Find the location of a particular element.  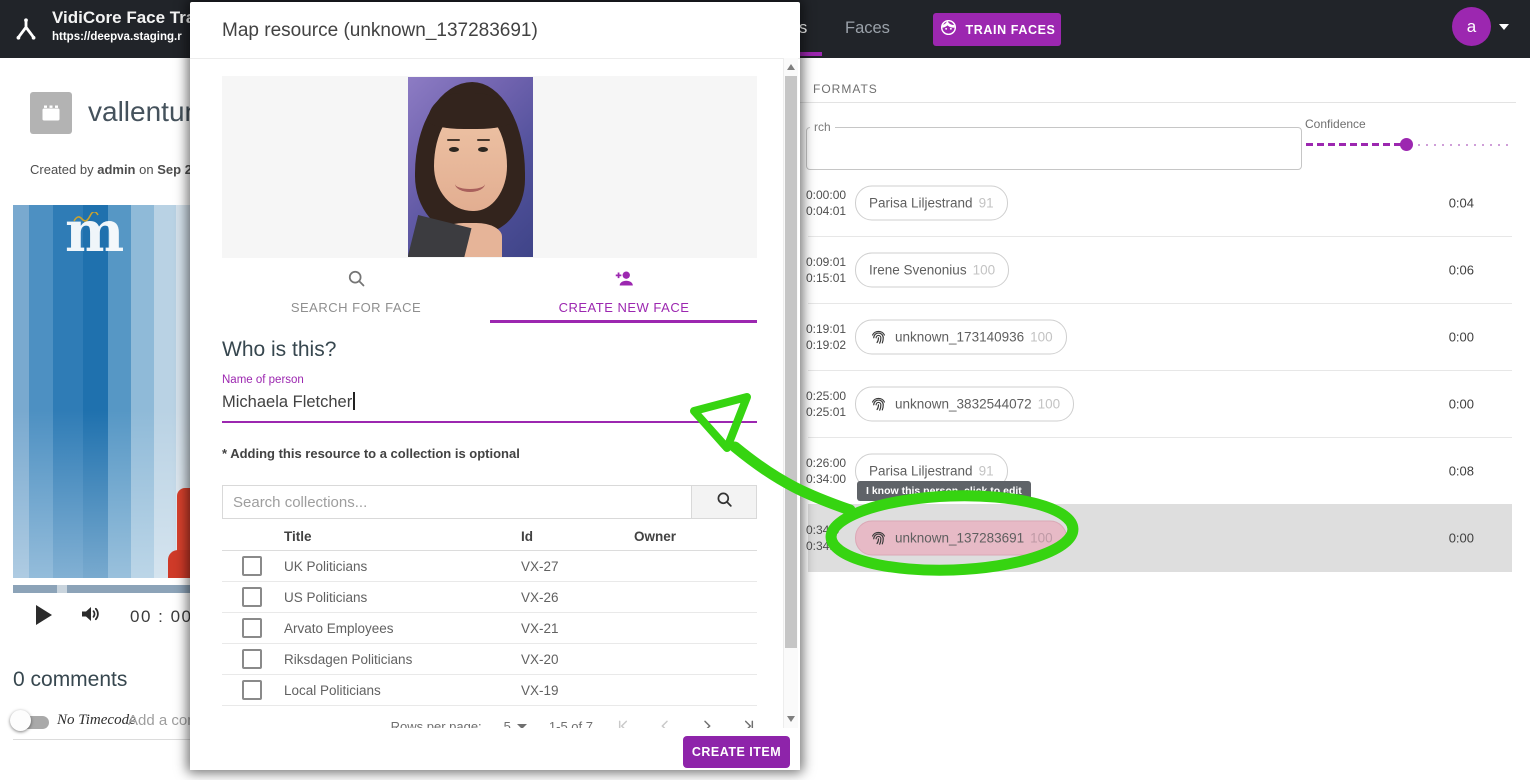

face-icon is located at coordinates (948, 30).